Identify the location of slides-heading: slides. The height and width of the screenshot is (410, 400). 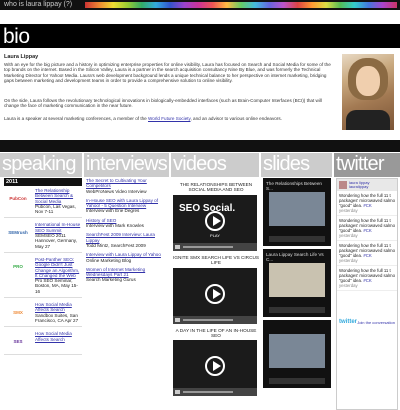
(296, 165).